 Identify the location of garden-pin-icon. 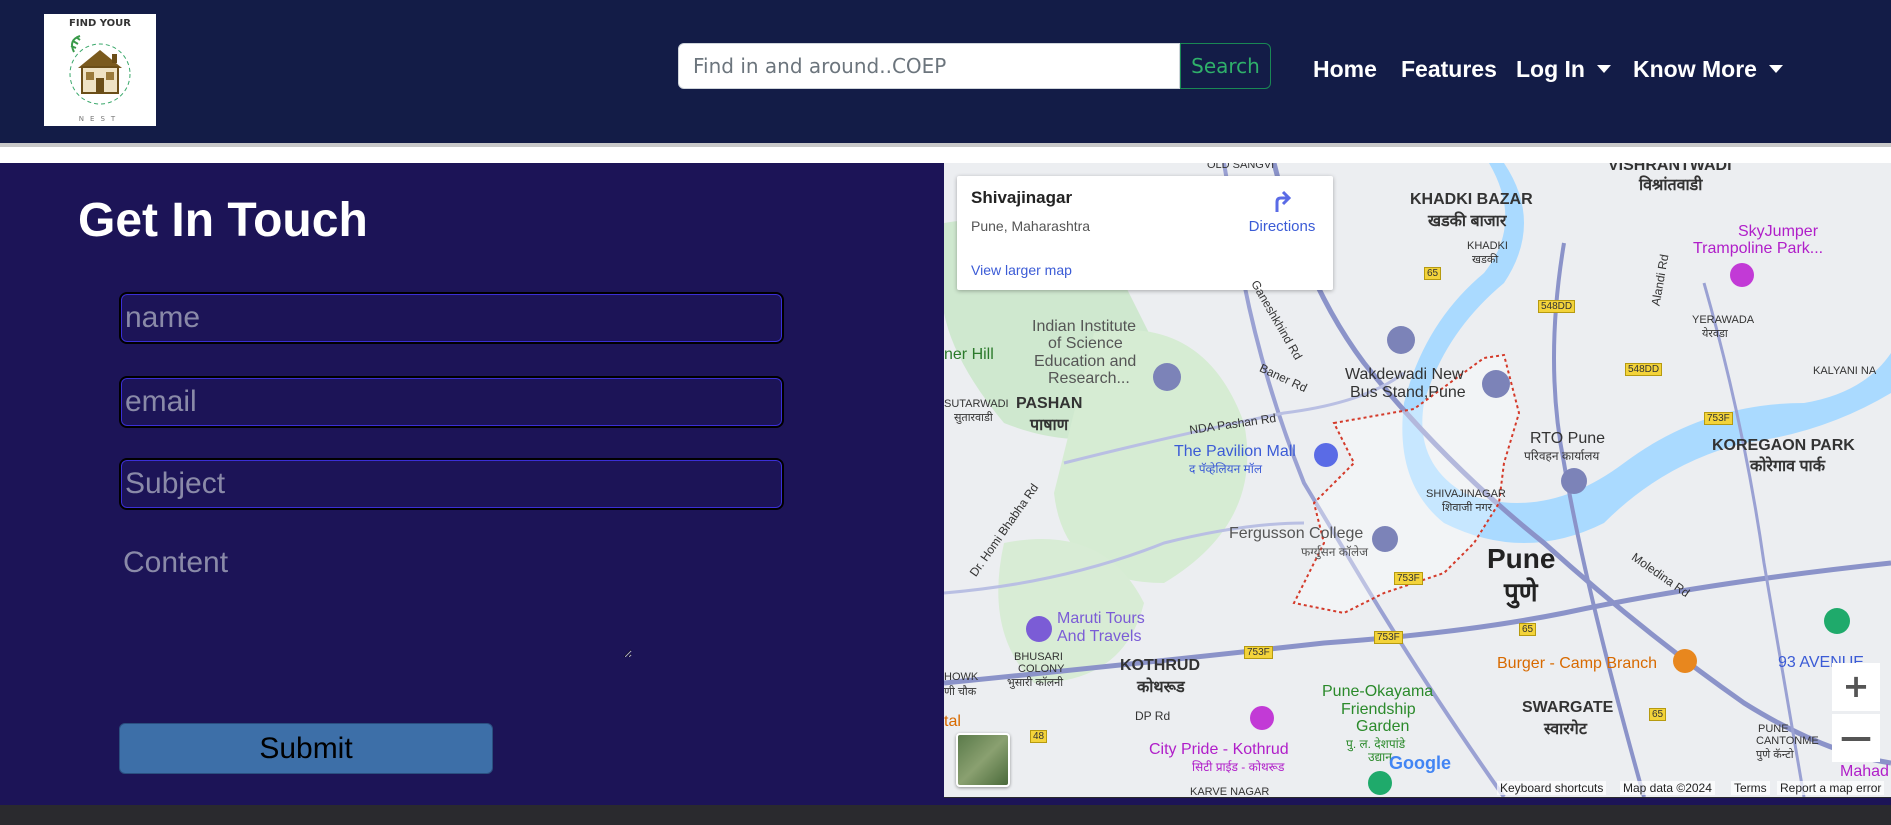
(1380, 783).